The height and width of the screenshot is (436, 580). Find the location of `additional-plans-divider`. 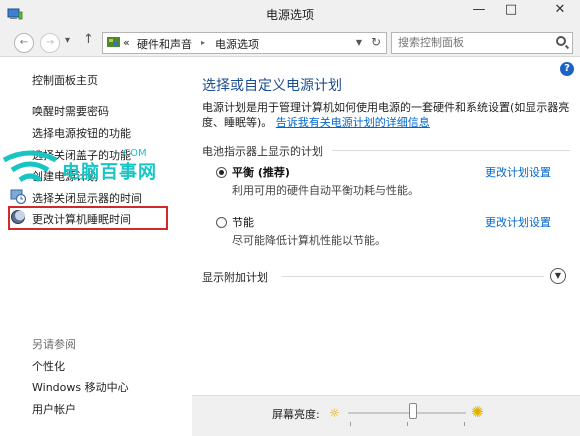

additional-plans-divider is located at coordinates (413, 276).